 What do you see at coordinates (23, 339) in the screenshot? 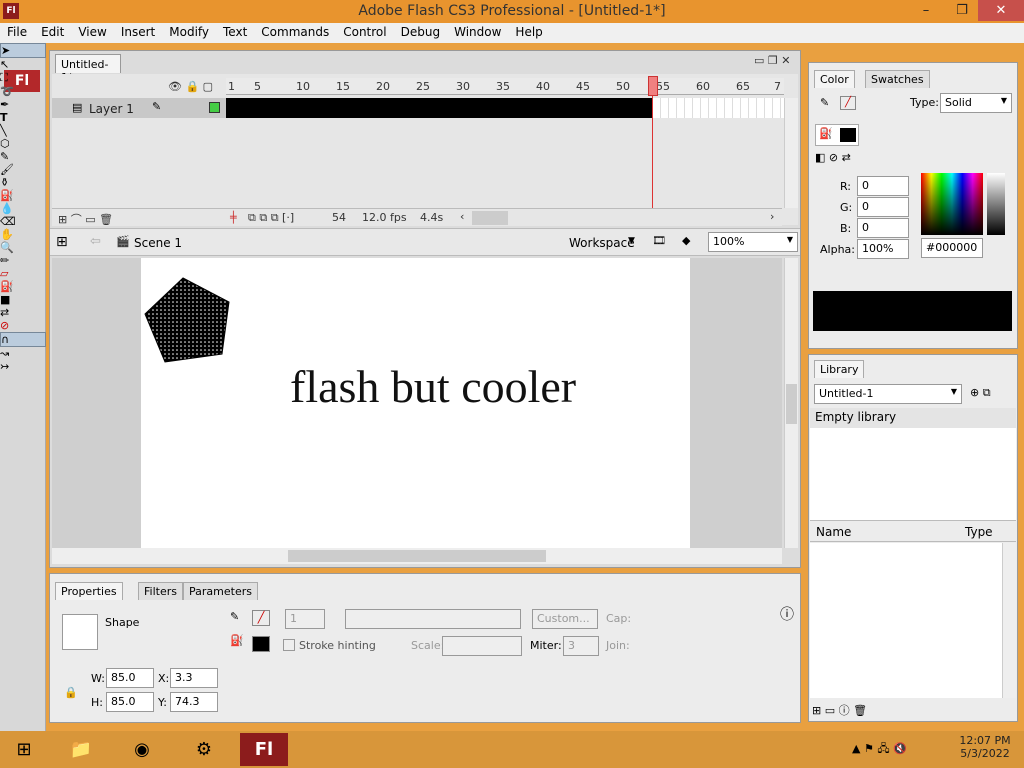
I see `snap-magnet-icon: ∩` at bounding box center [23, 339].